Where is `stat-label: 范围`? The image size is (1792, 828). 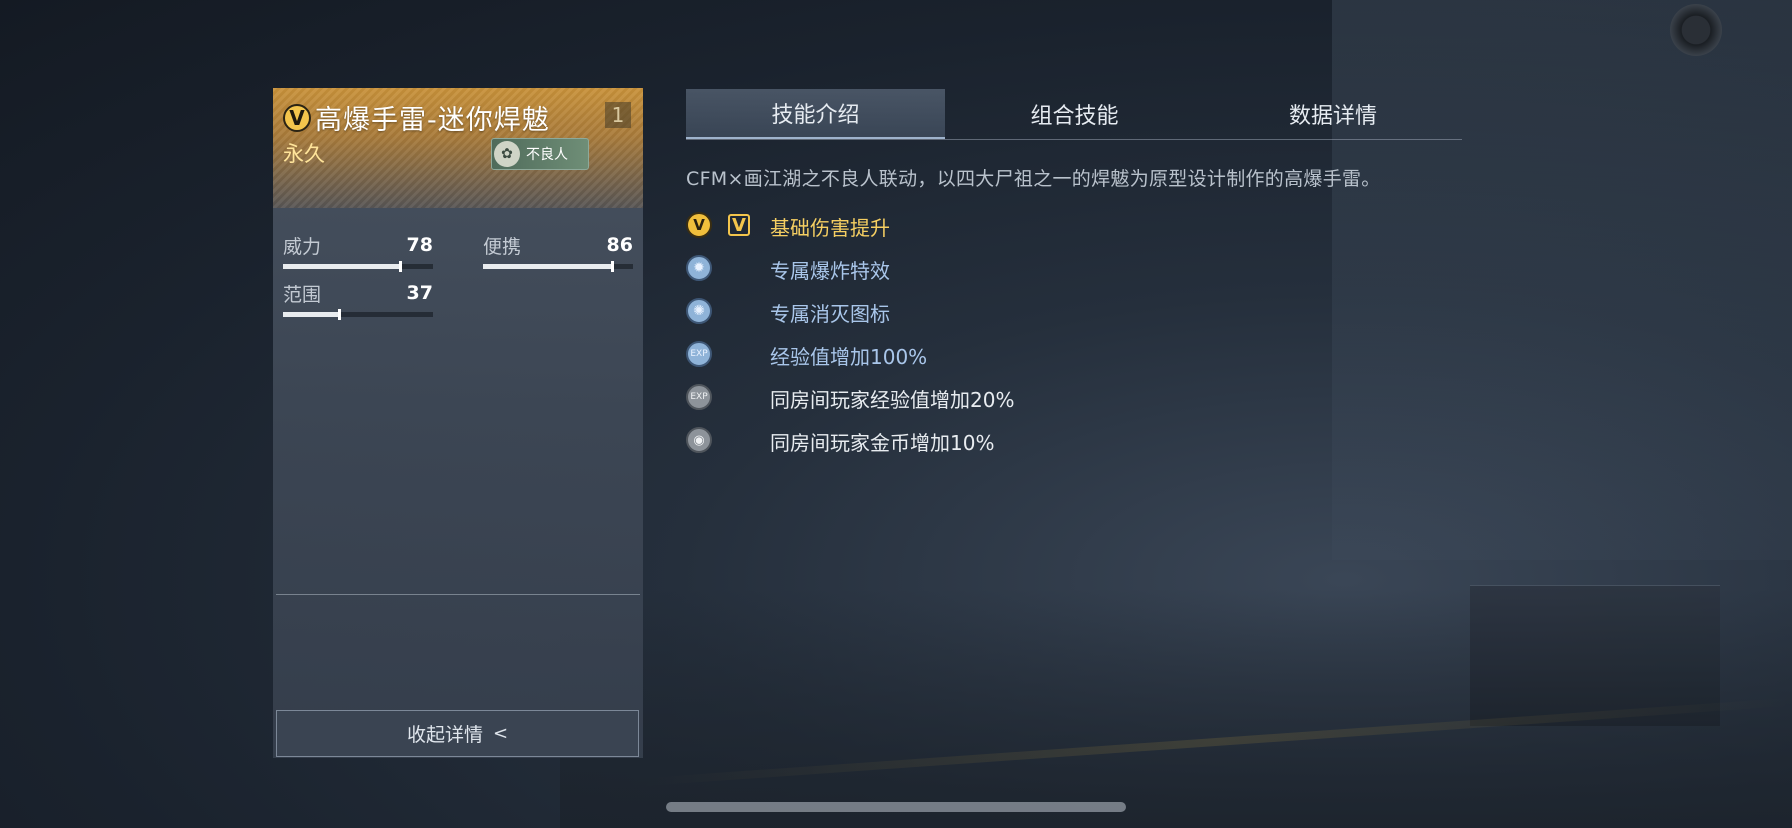
stat-label: 范围 is located at coordinates (302, 295).